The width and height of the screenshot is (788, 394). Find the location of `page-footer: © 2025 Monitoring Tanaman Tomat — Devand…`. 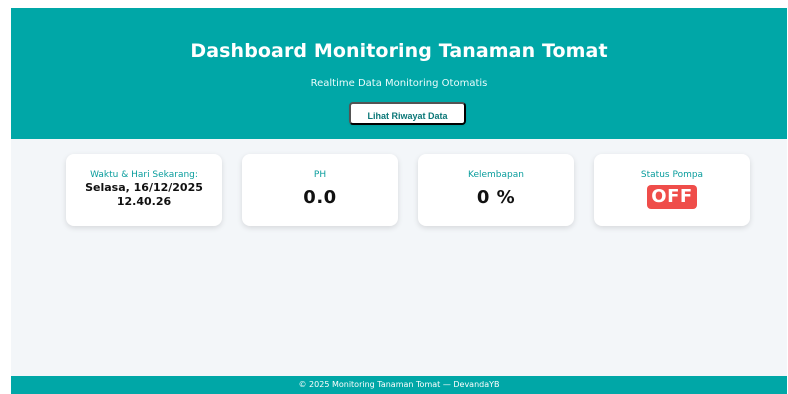

page-footer: © 2025 Monitoring Tanaman Tomat — Devand… is located at coordinates (399, 385).